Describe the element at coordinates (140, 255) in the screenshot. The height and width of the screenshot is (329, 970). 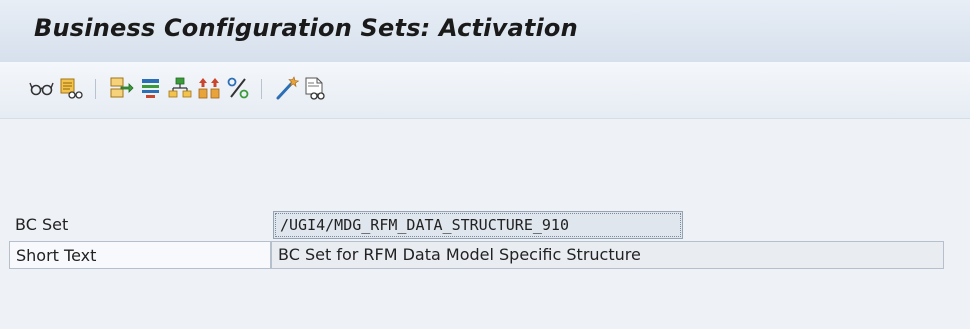
I see `short-text-label: Short Text` at that location.